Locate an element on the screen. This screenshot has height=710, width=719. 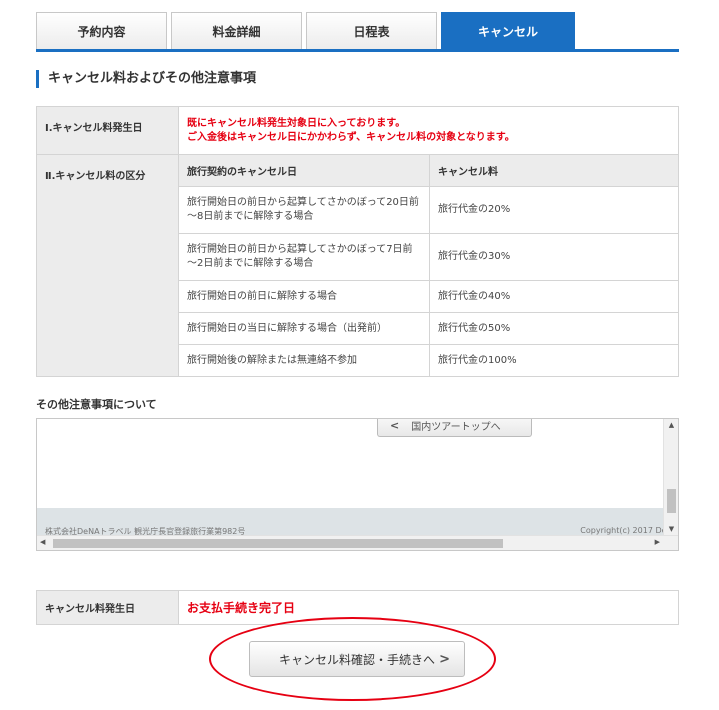
table-row-fee: 旅行代金の100% is located at coordinates (554, 360).